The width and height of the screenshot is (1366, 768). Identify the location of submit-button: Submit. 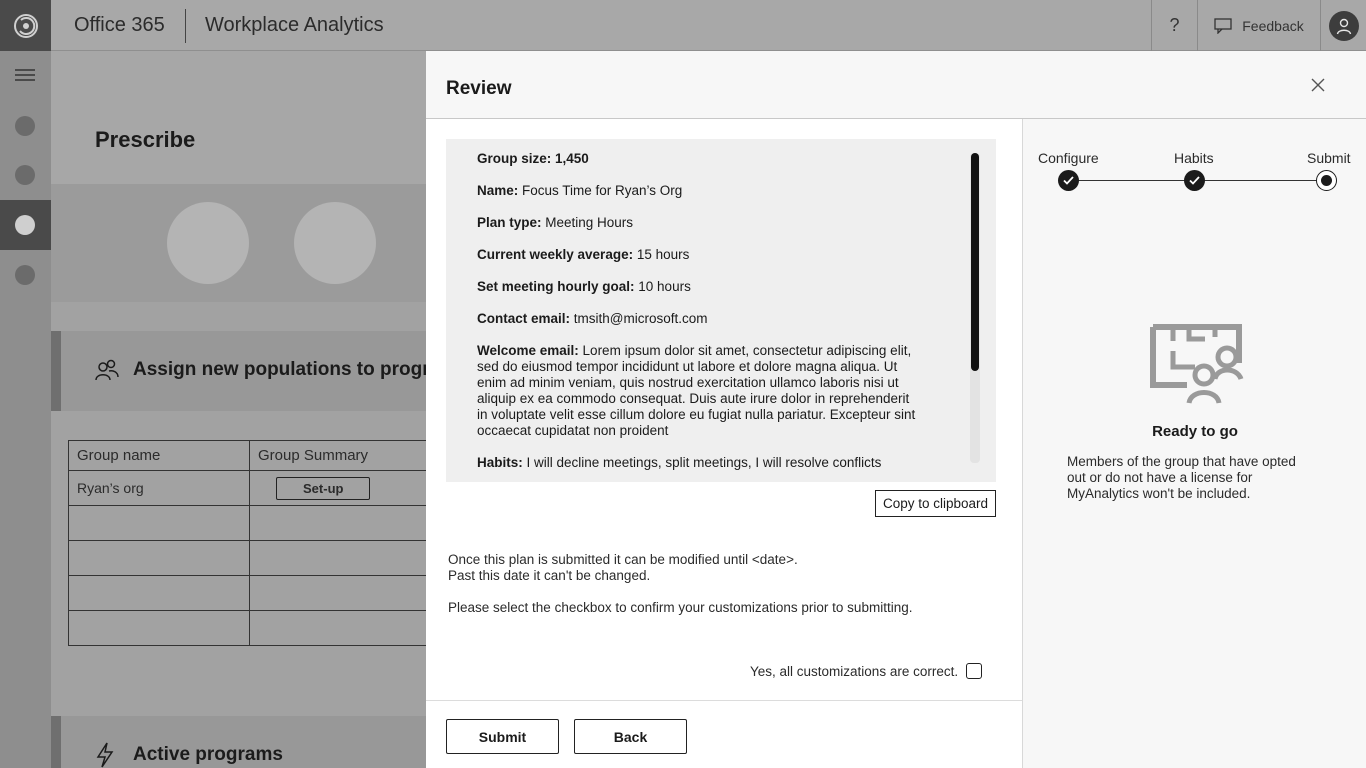
(502, 736).